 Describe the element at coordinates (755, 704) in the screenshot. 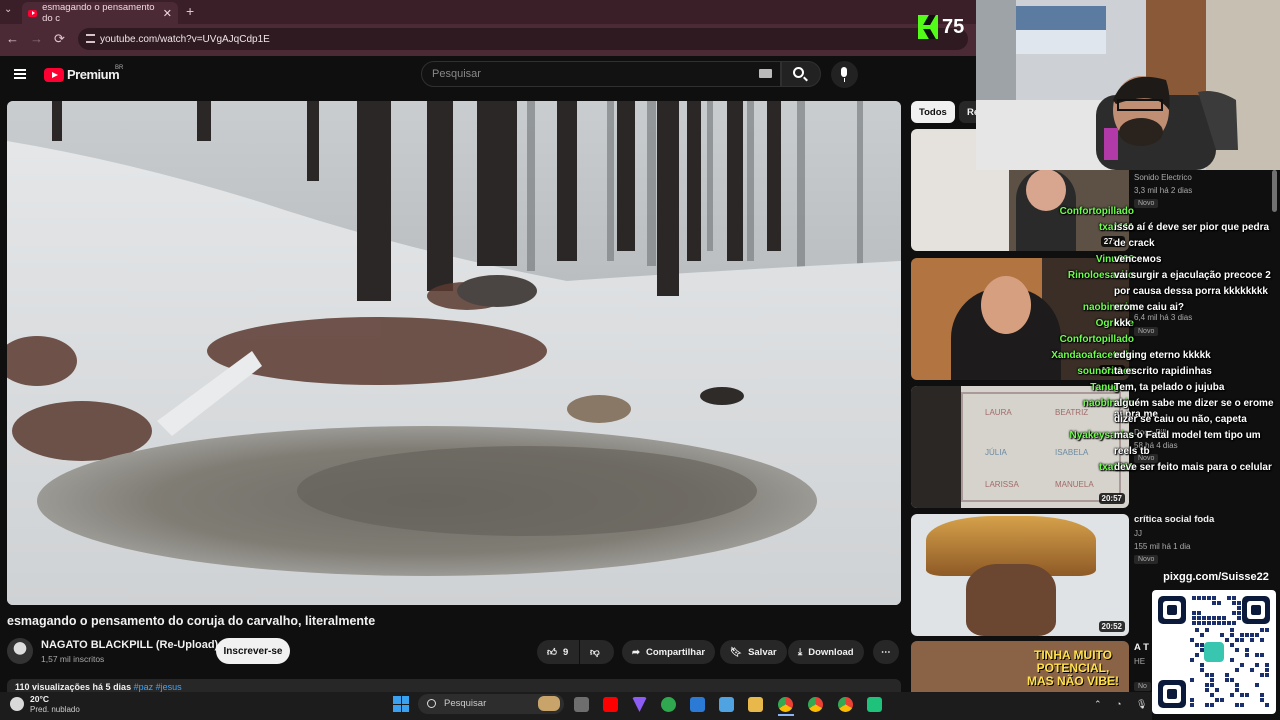

I see `file-explorer-icon` at that location.